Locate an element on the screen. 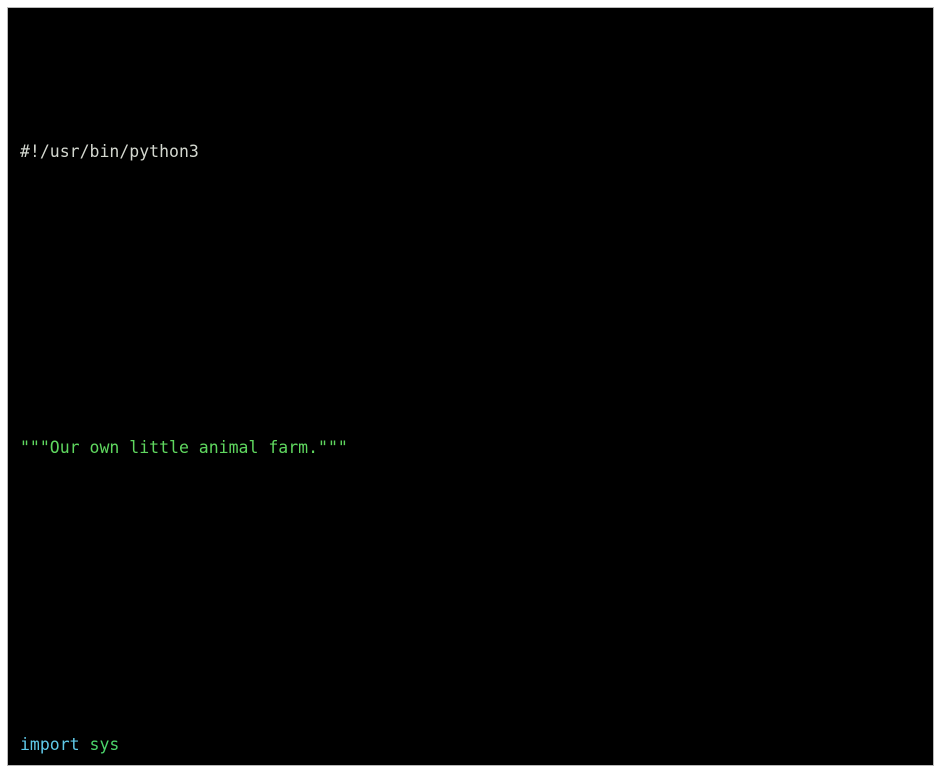 The image size is (952, 779). import-space is located at coordinates (85, 744).